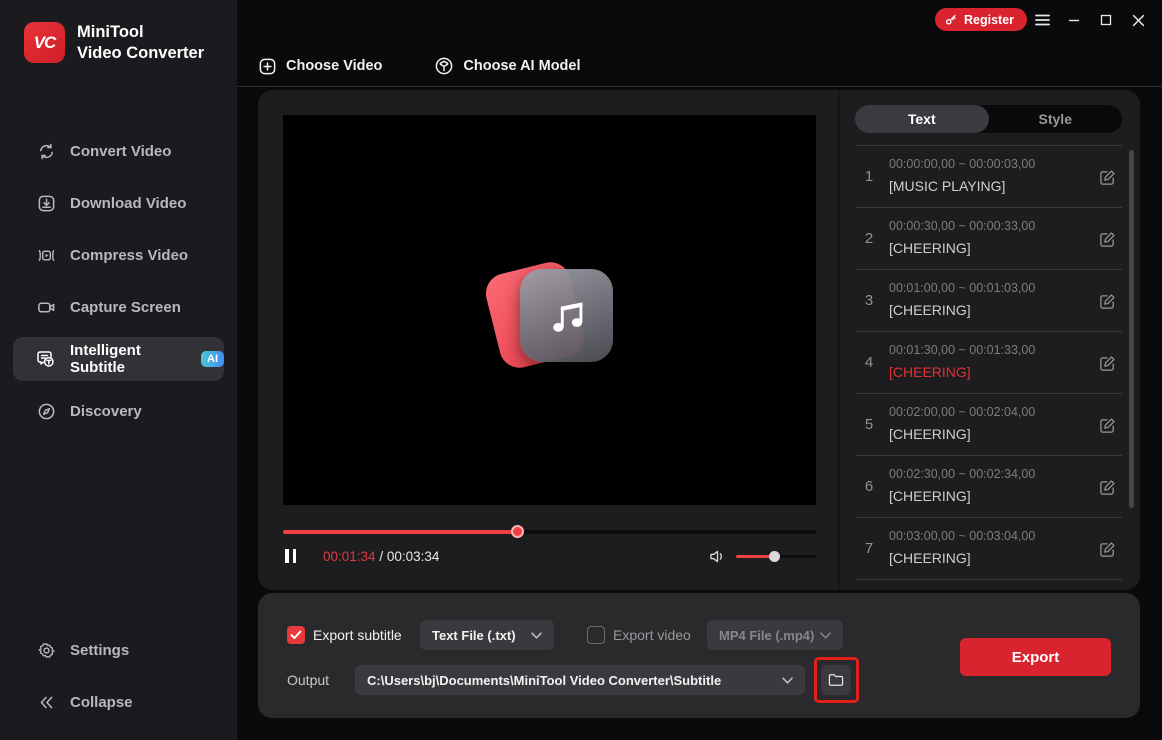 This screenshot has width=1162, height=740. Describe the element at coordinates (128, 203) in the screenshot. I see `sidebar-item-label: Download Video` at that location.